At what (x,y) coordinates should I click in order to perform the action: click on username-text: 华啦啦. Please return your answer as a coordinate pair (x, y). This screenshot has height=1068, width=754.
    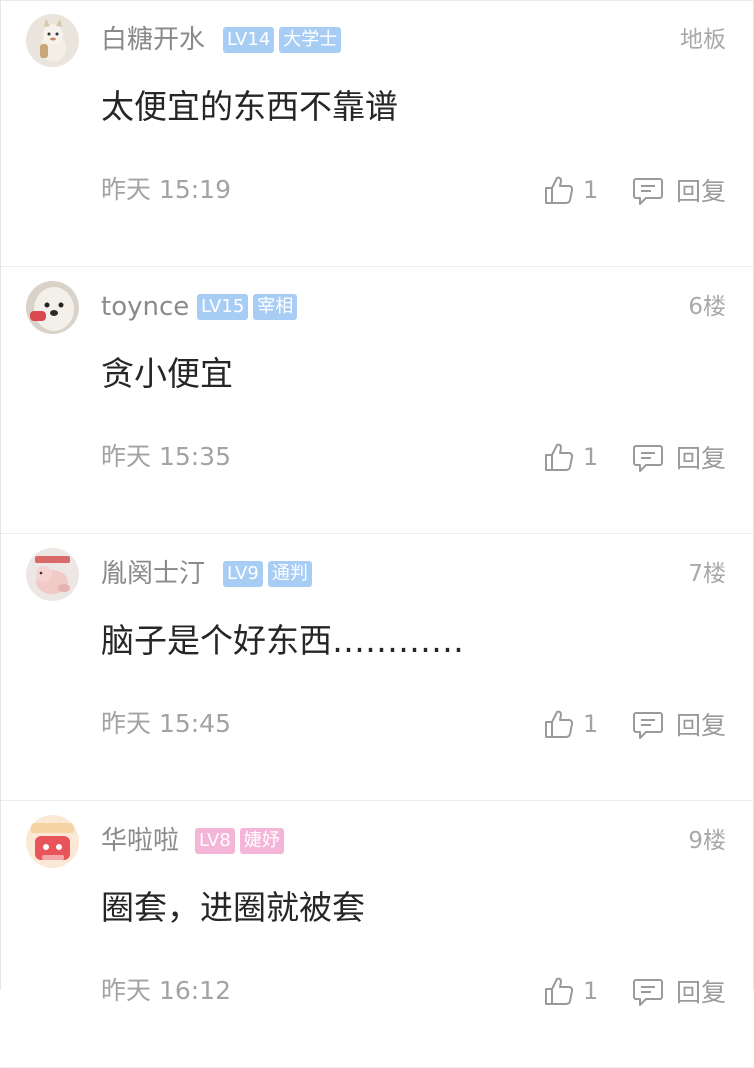
    Looking at the image, I should click on (140, 841).